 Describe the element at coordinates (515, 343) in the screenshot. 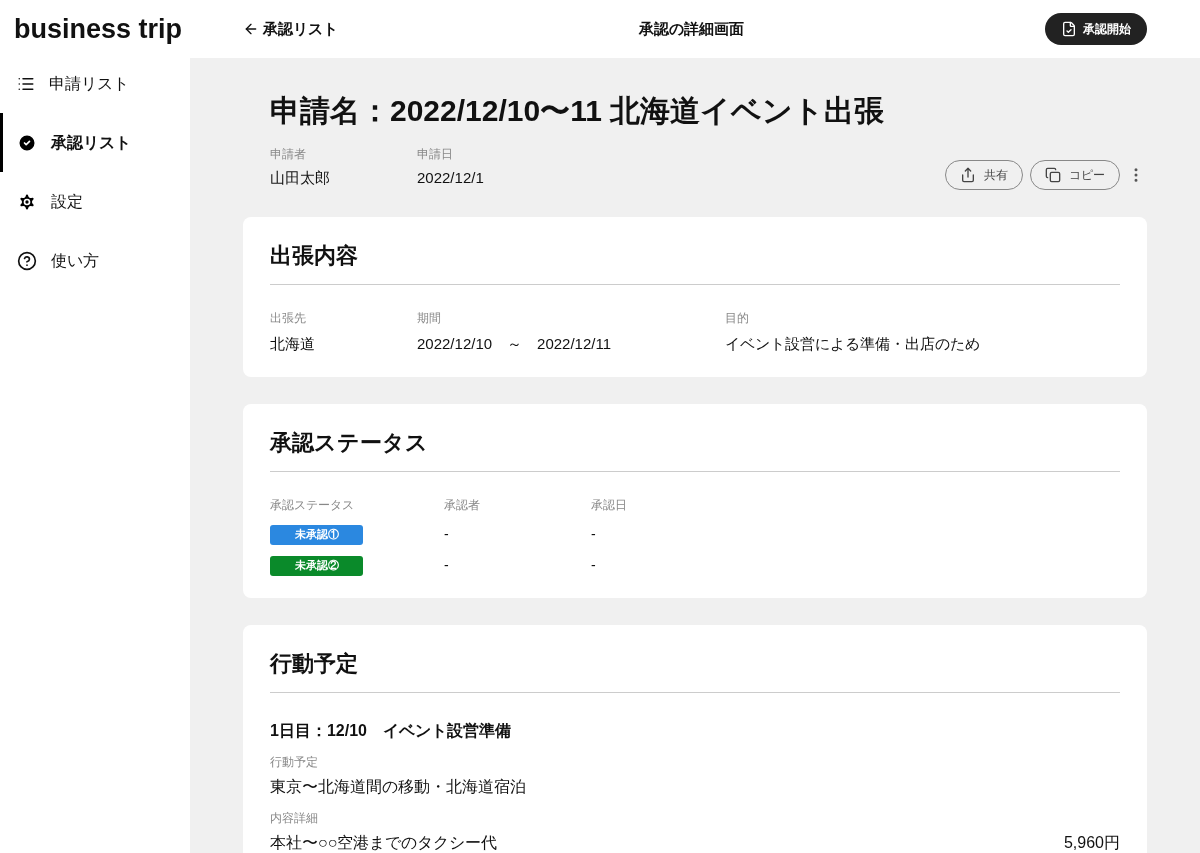

I see `field-value: 2022/12/10 ～ 2022/12/11` at that location.